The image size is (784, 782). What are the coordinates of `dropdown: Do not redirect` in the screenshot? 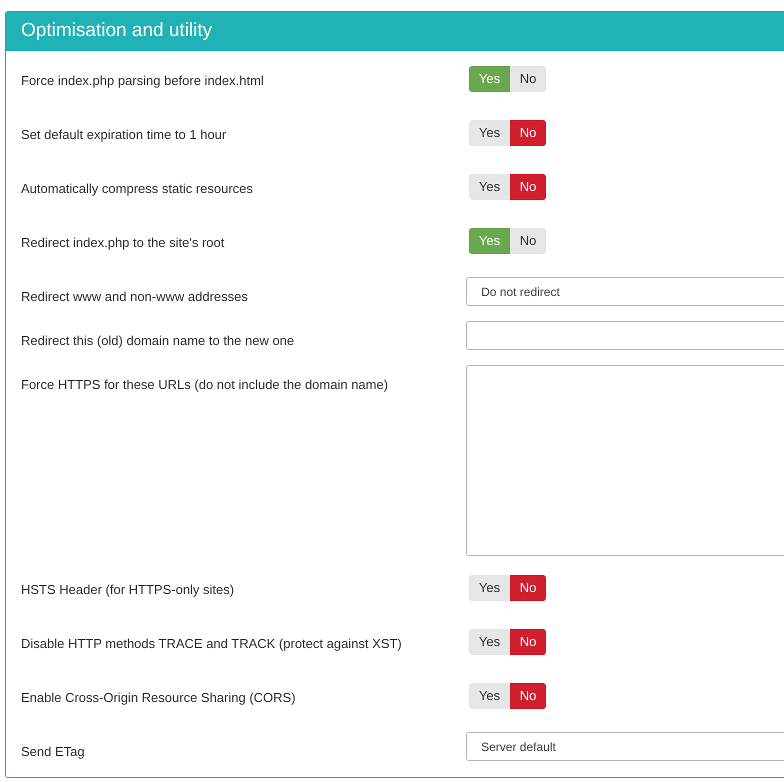 It's located at (625, 291).